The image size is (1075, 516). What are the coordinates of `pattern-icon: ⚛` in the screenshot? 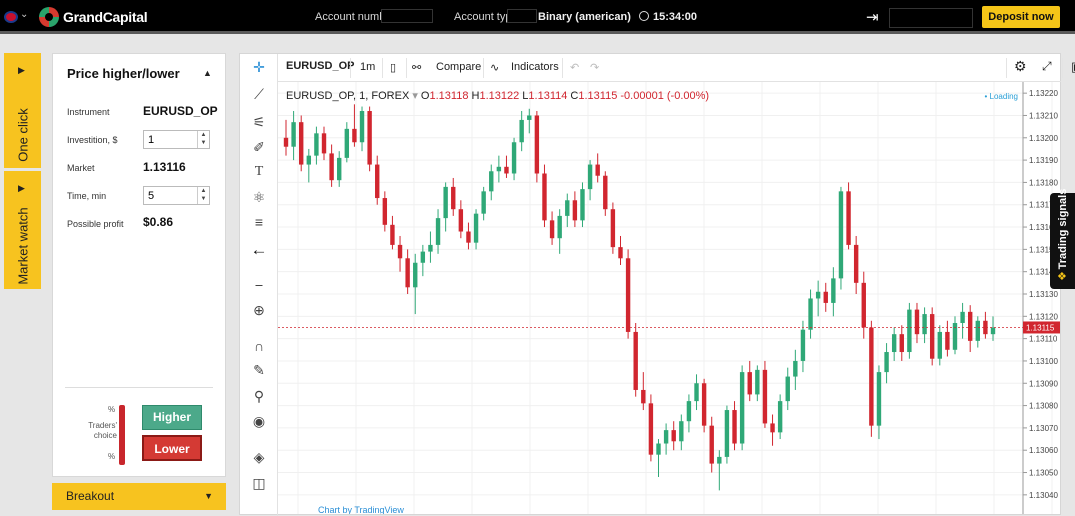 It's located at (259, 197).